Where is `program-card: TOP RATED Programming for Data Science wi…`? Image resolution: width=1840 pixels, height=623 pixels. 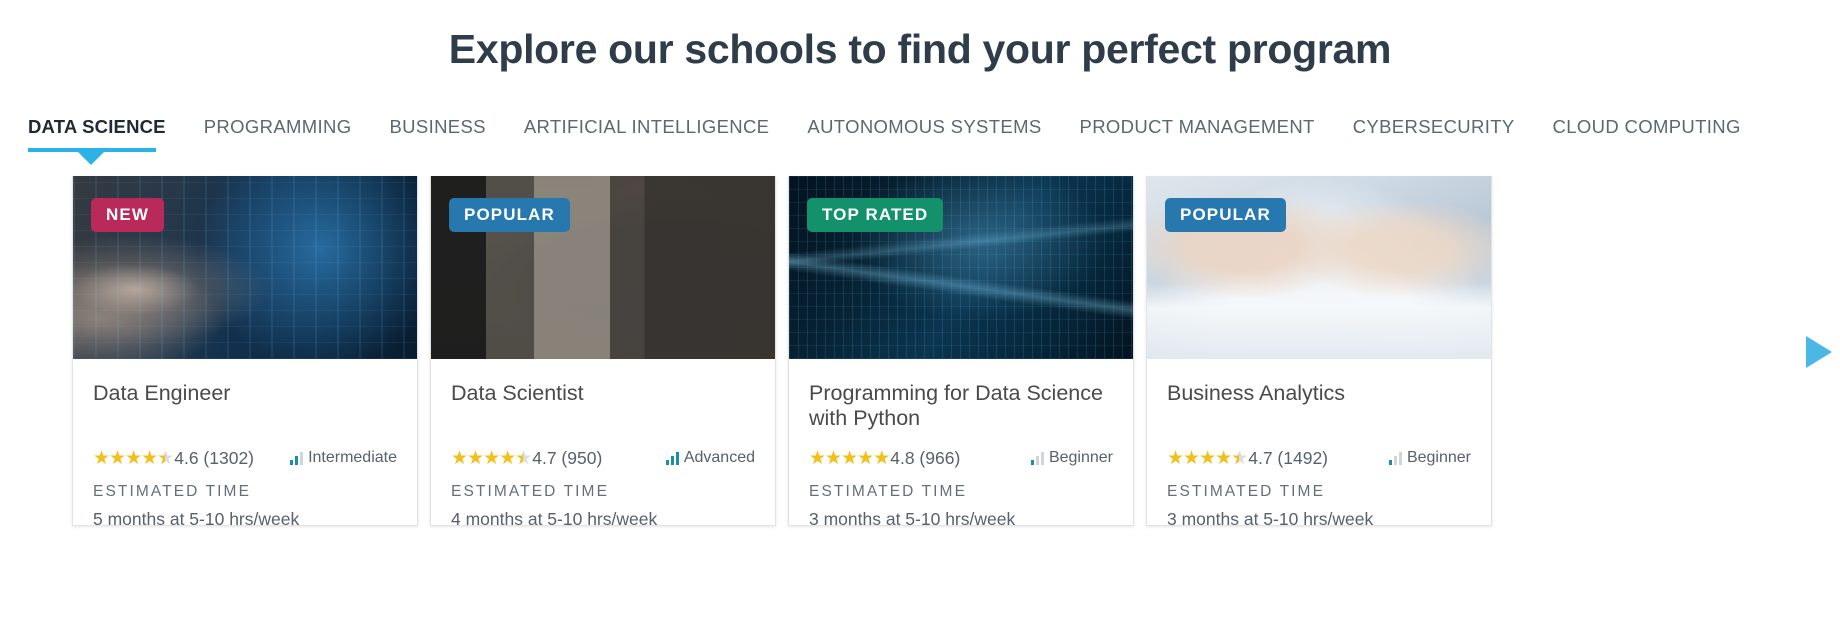
program-card: TOP RATED Programming for Data Science wi… is located at coordinates (961, 351).